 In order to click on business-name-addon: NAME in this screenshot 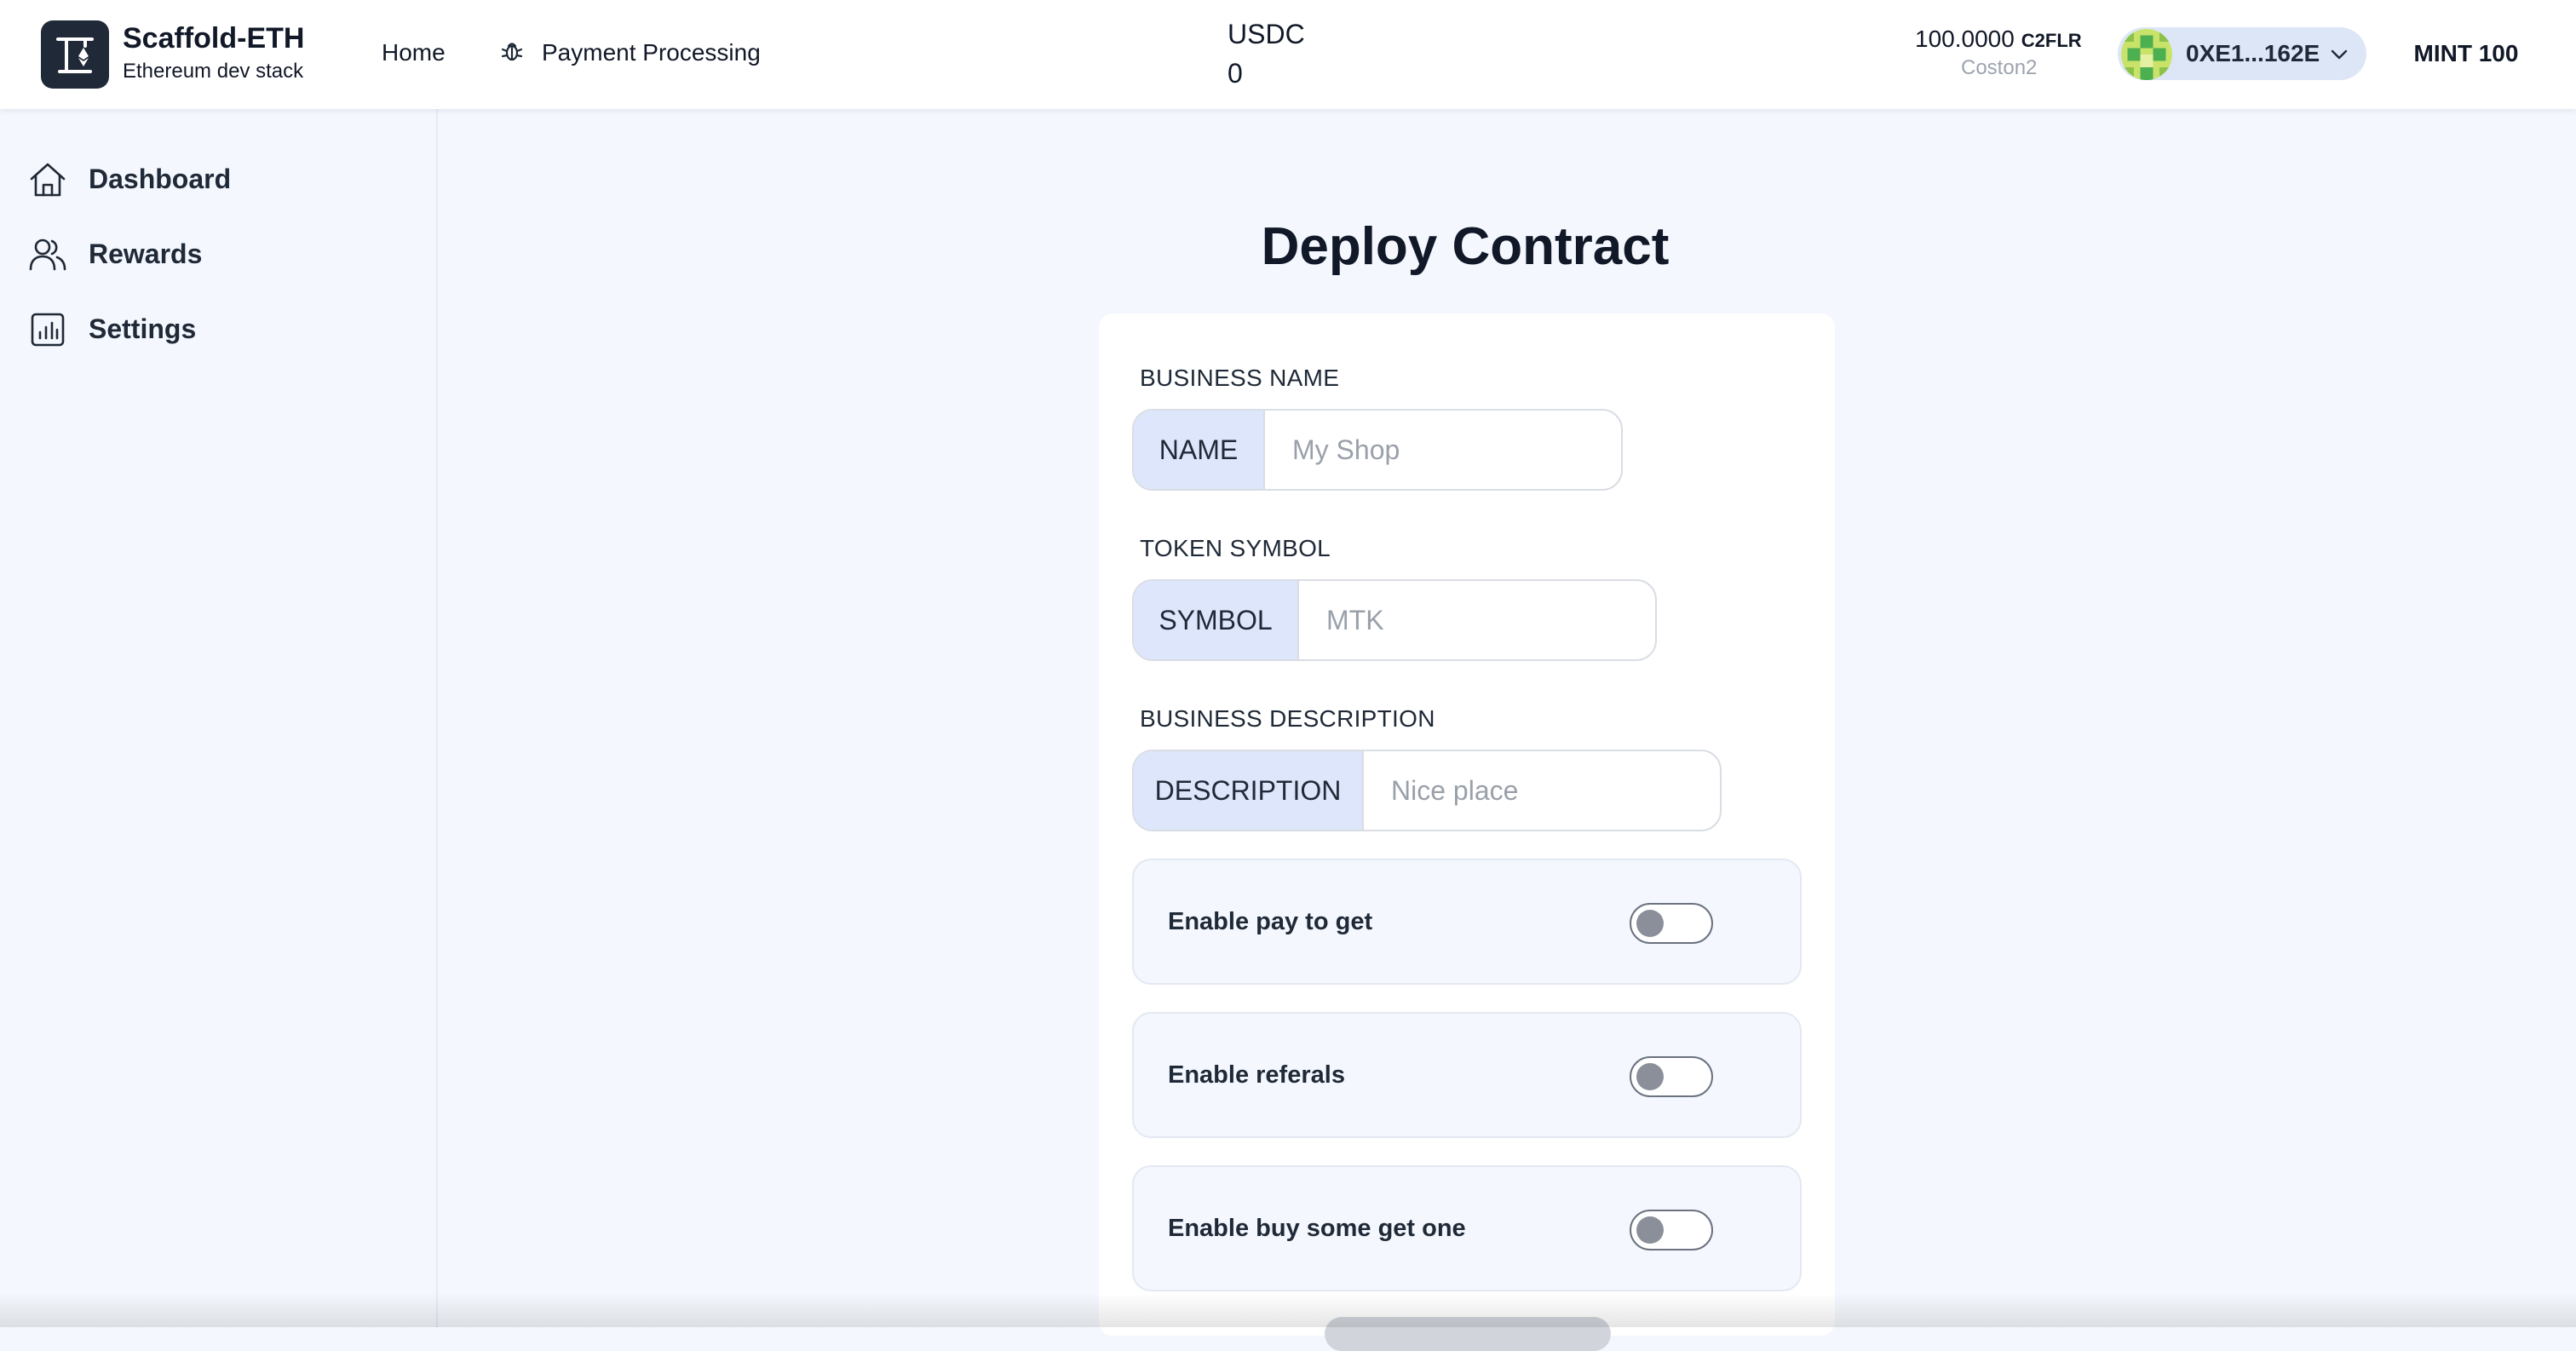, I will do `click(1199, 450)`.